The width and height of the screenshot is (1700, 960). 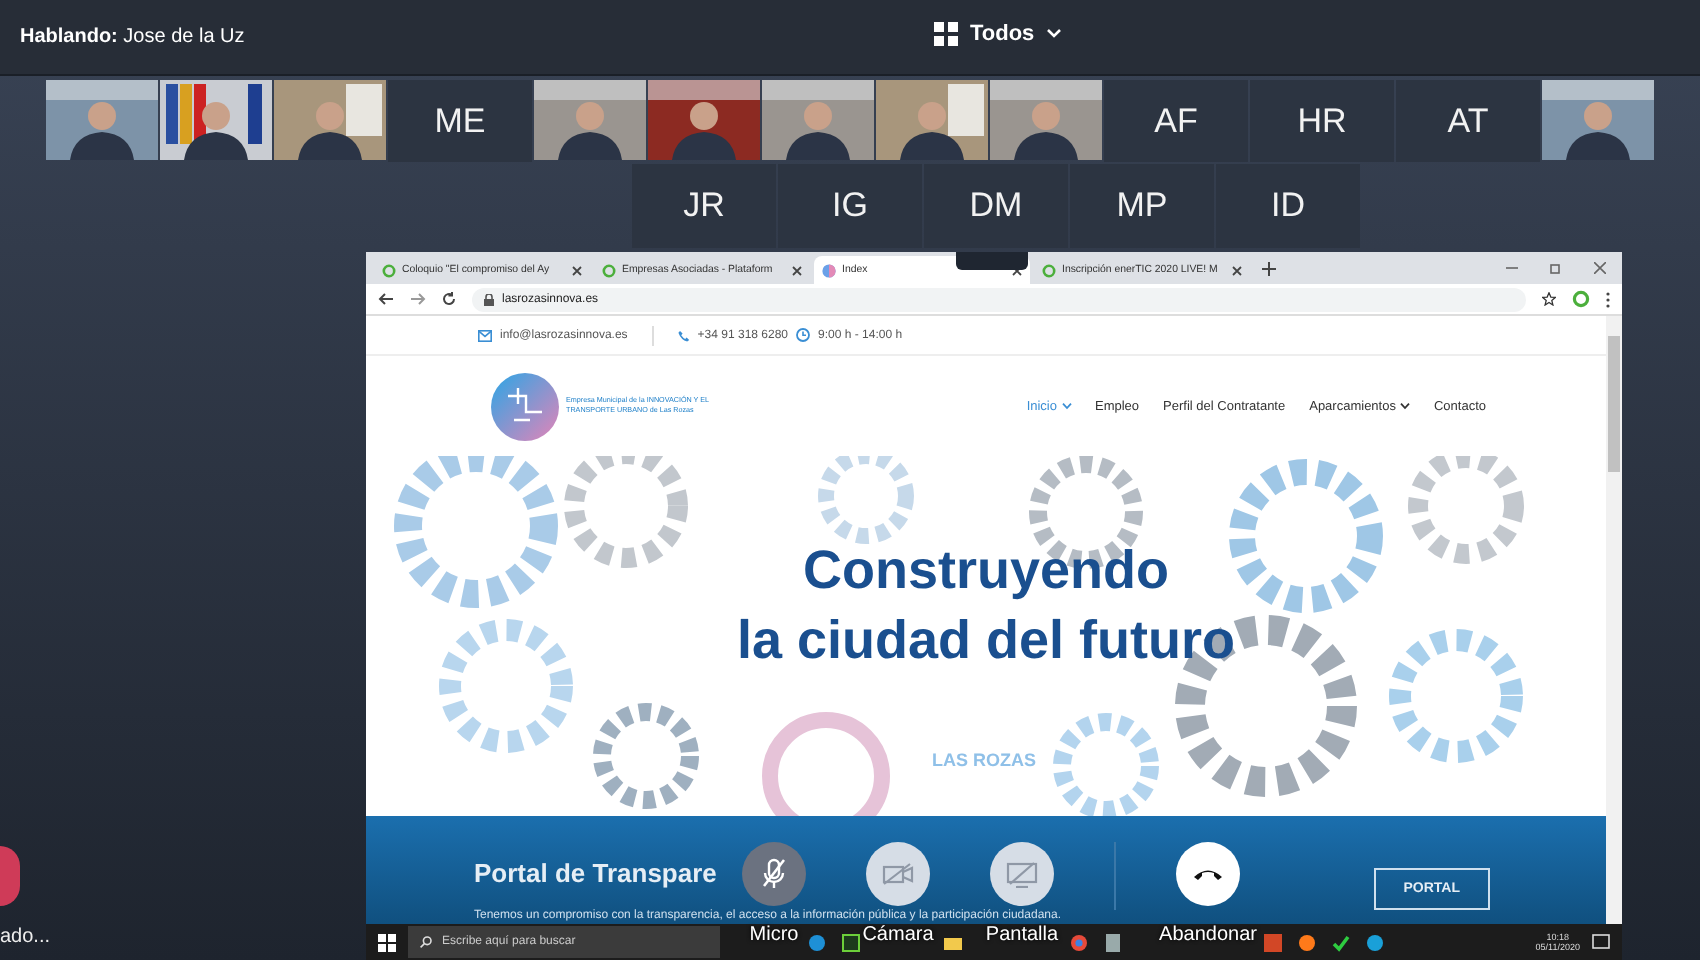 I want to click on lock-icon, so click(x=489, y=299).